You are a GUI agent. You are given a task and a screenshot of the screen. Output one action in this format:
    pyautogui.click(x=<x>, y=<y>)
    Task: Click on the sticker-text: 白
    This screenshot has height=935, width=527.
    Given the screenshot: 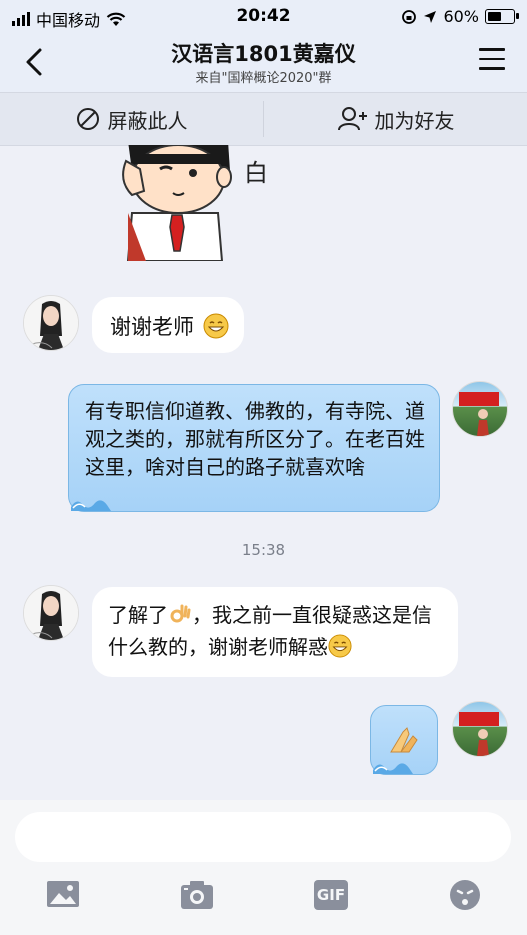 What is the action you would take?
    pyautogui.click(x=256, y=173)
    